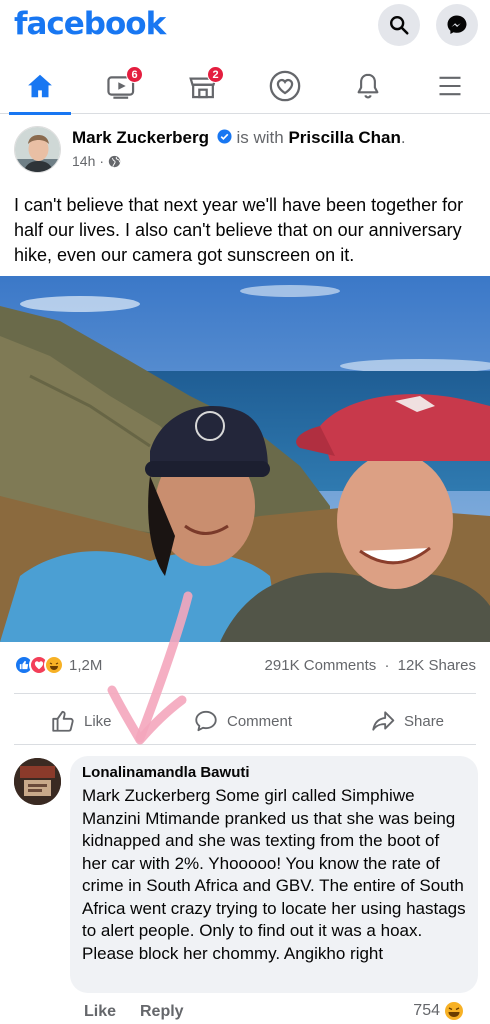 Image resolution: width=490 pixels, height=1024 pixels. I want to click on verified-icon, so click(224, 136).